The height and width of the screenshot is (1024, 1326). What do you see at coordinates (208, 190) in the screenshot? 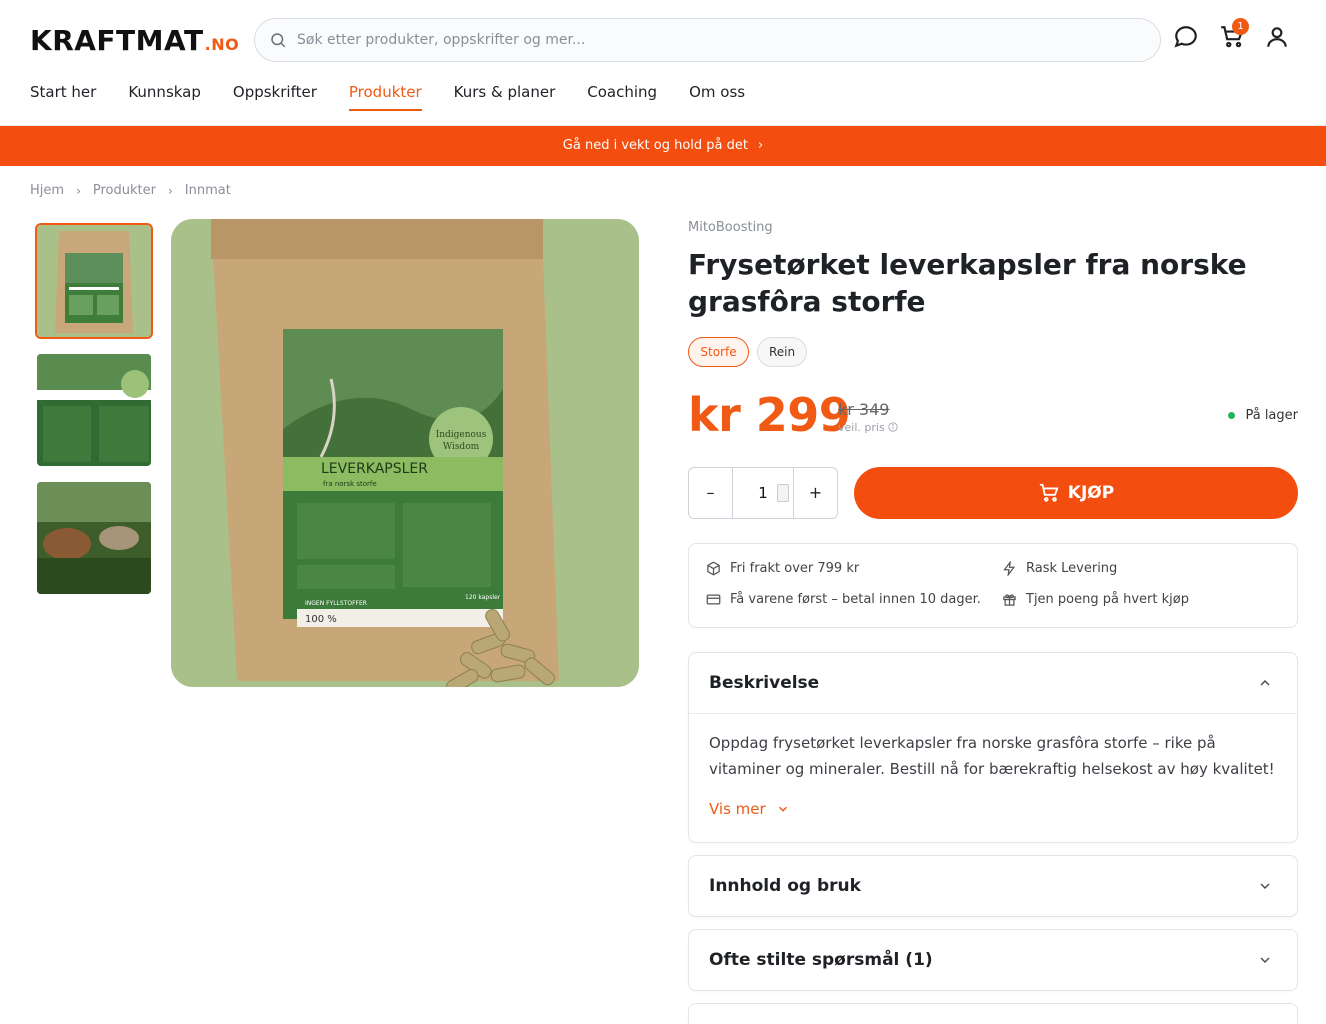
I see `breadcrumb-innmat: Innmat` at bounding box center [208, 190].